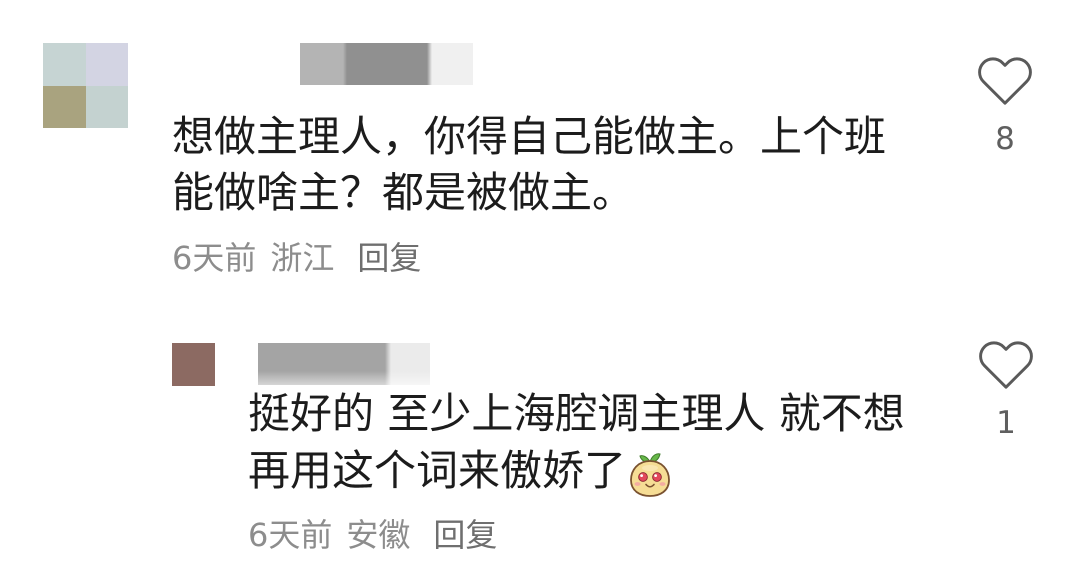 The width and height of the screenshot is (1080, 585). Describe the element at coordinates (650, 474) in the screenshot. I see `sprout-face-sticker-icon` at that location.